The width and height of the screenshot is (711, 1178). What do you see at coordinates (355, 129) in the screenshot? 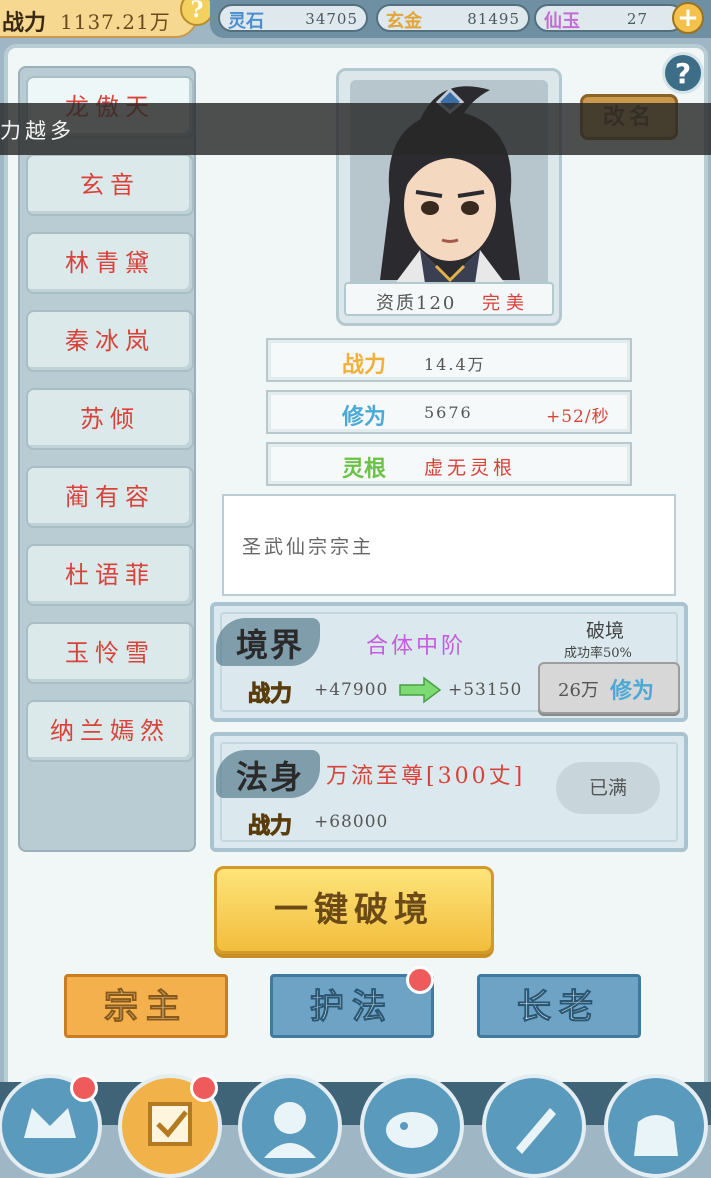
I see `toast-message: 力越多` at bounding box center [355, 129].